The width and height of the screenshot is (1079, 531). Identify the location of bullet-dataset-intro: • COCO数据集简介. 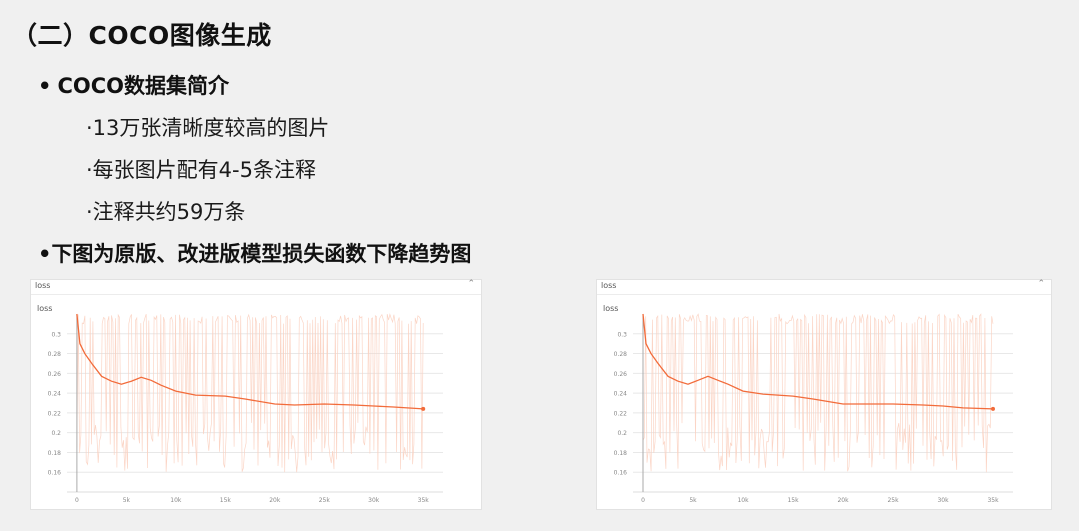
(133, 85).